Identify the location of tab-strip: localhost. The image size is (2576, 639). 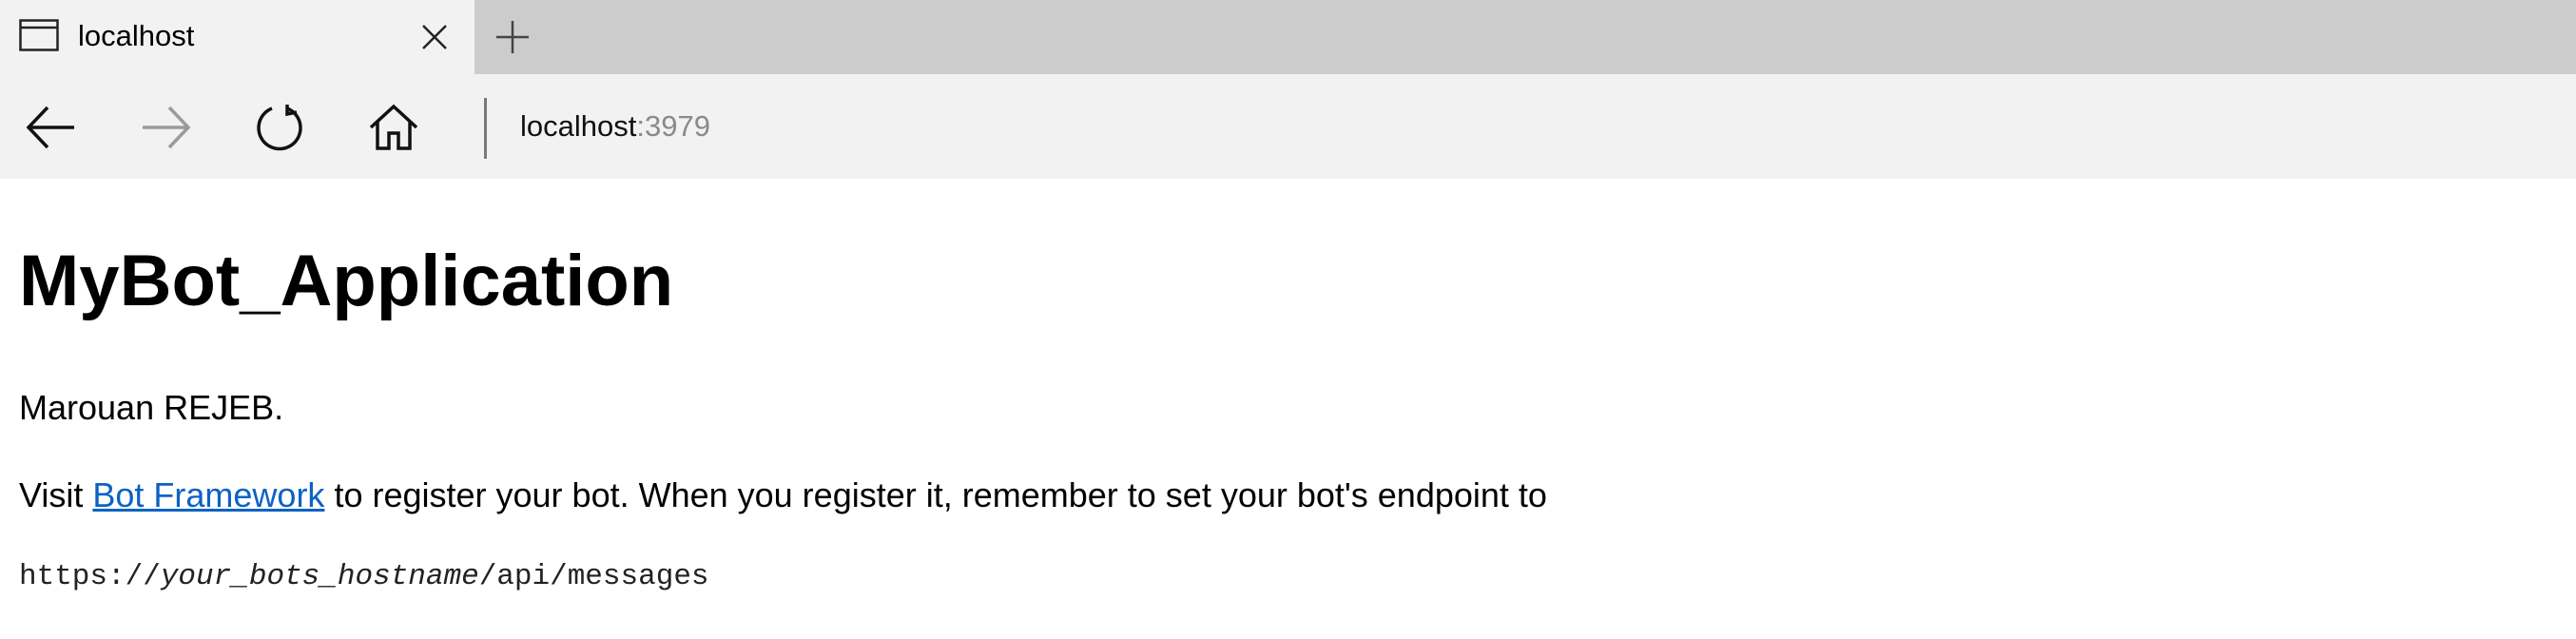
(1288, 37).